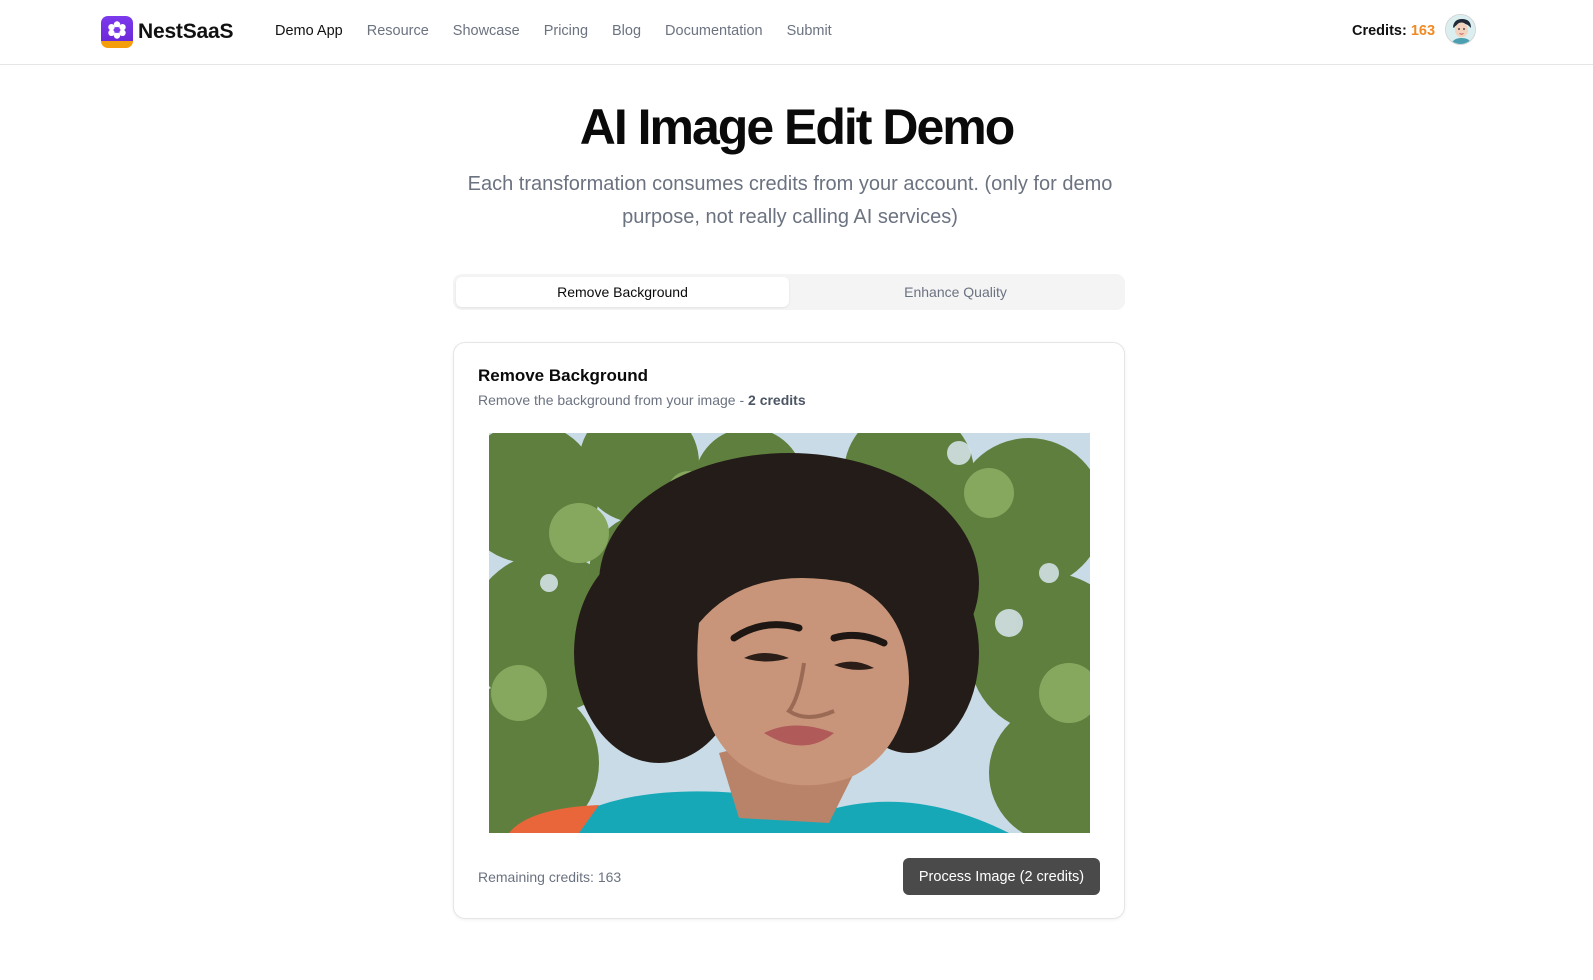  What do you see at coordinates (622, 292) in the screenshot?
I see `tab-remove-background: Remove Background` at bounding box center [622, 292].